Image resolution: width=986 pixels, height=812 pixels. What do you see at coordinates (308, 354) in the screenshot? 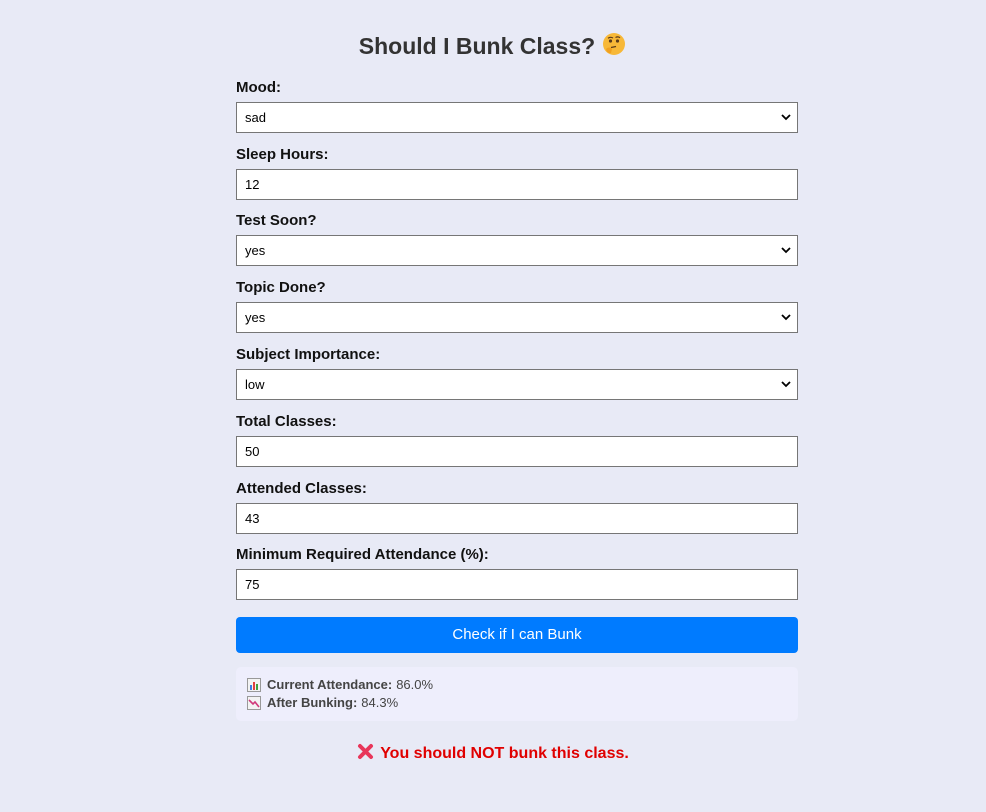
I see `field-label: Subject Importance:` at bounding box center [308, 354].